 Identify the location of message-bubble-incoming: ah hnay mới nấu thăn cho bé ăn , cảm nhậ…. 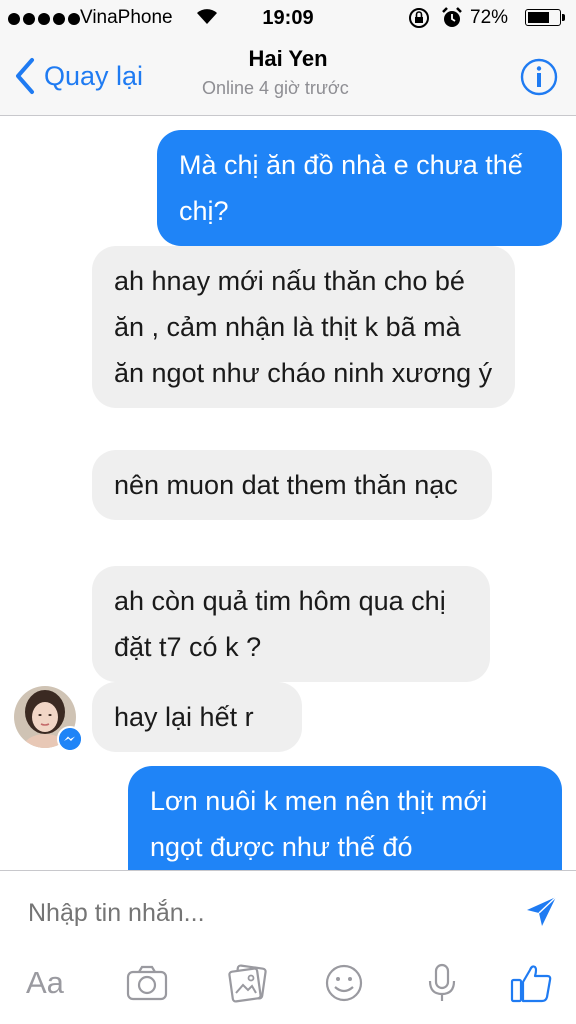
(303, 327).